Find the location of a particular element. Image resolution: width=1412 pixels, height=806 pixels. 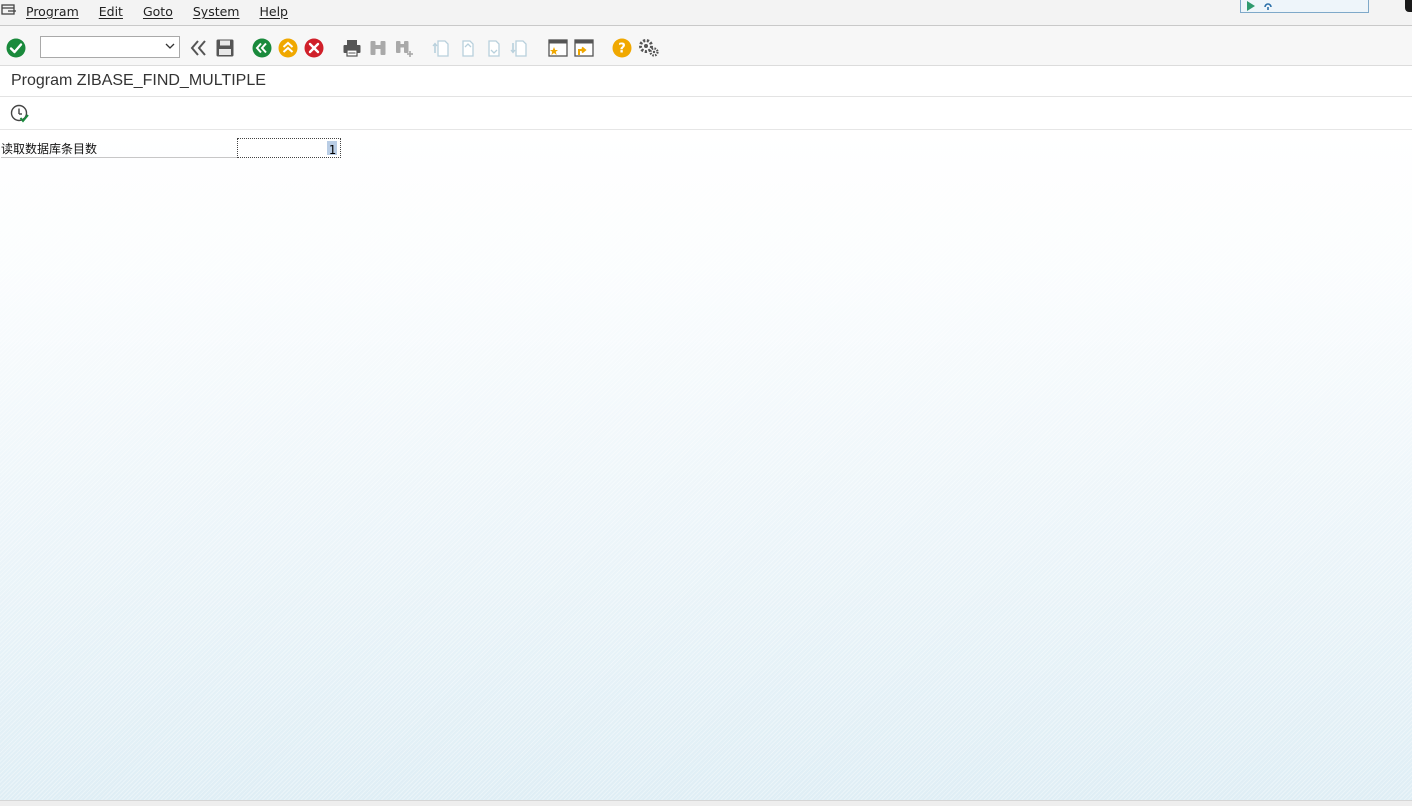

menu-items: Program Edit Goto System Help is located at coordinates (157, 11).